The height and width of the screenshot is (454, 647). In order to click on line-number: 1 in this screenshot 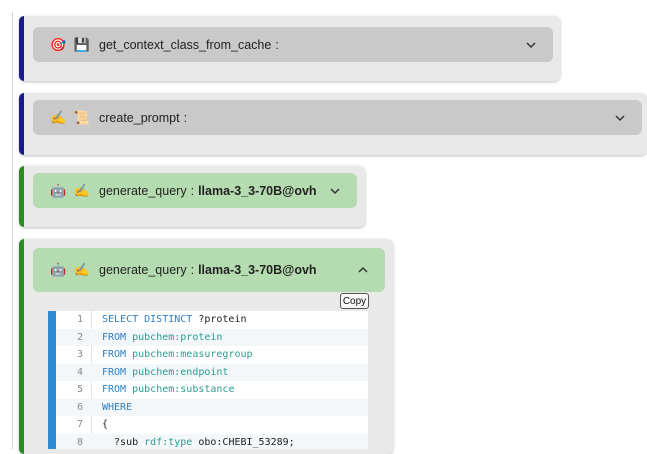, I will do `click(79, 319)`.